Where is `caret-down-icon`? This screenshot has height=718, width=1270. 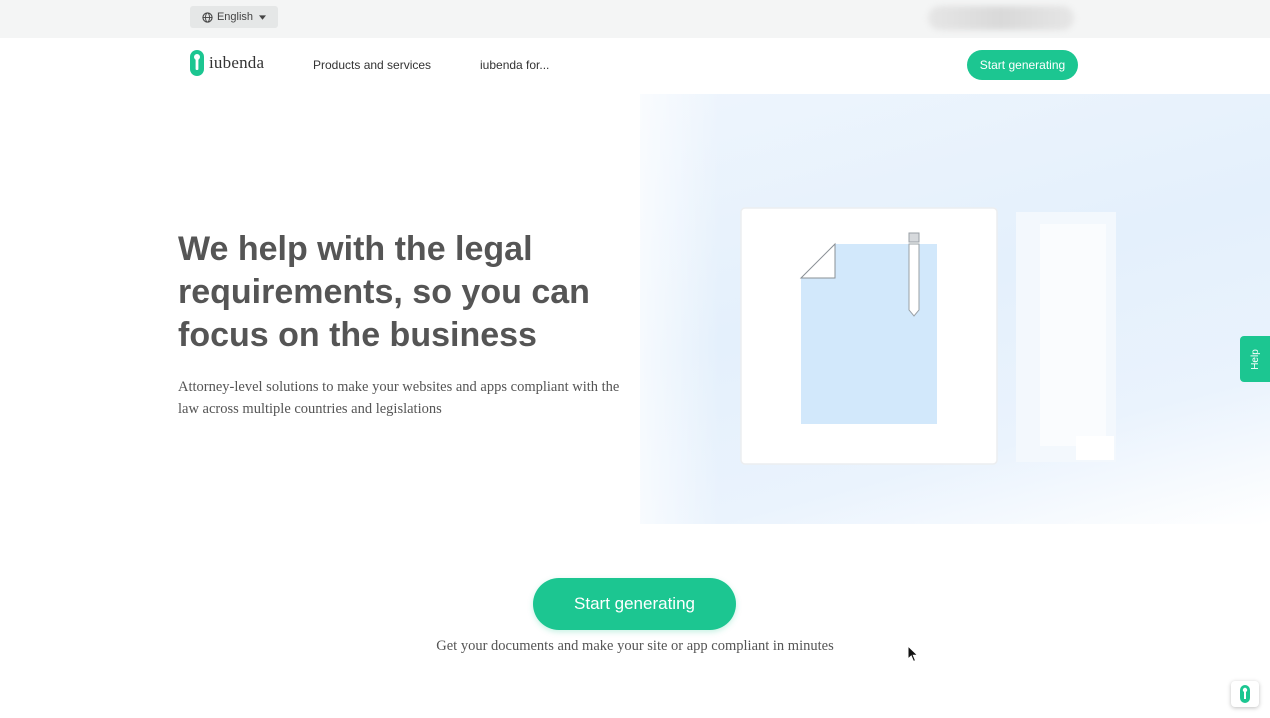 caret-down-icon is located at coordinates (263, 17).